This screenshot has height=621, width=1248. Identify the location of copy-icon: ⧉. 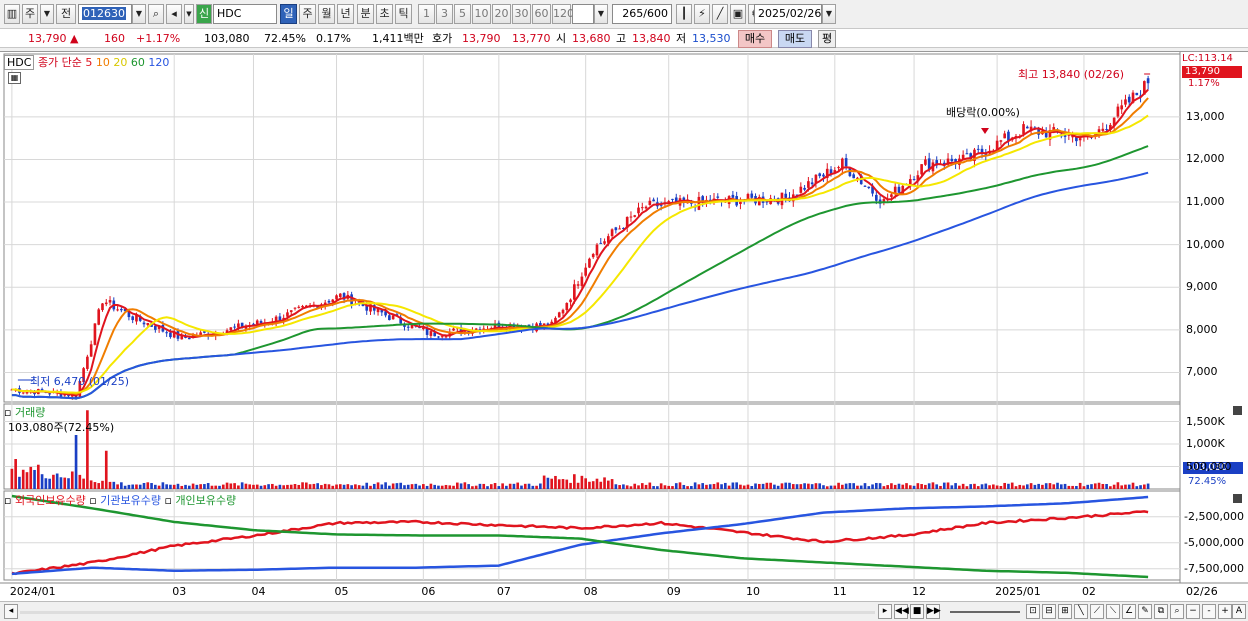
(1161, 611).